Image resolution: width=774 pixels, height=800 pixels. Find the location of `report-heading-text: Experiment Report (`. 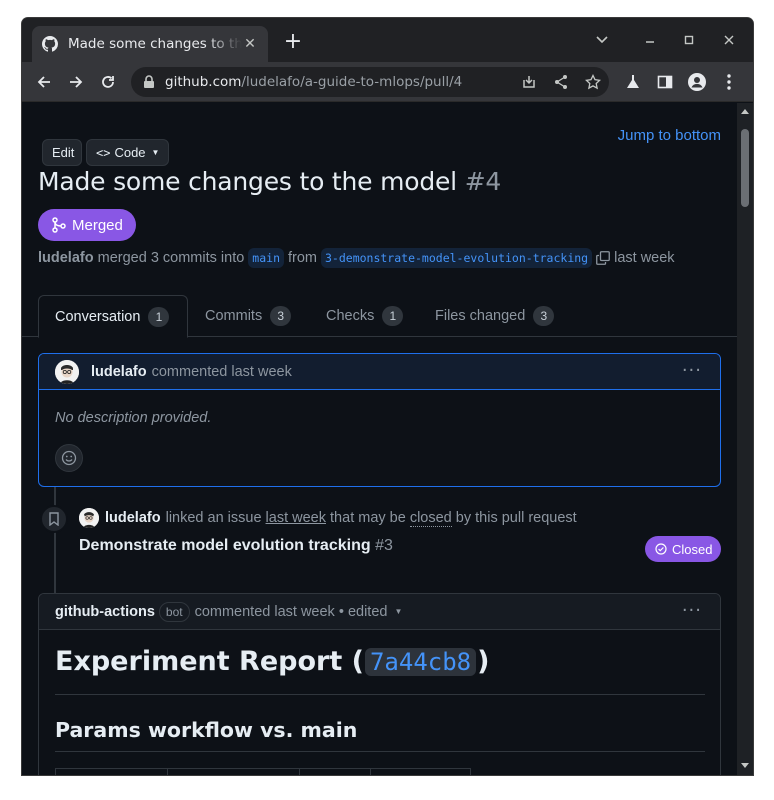

report-heading-text: Experiment Report ( is located at coordinates (209, 661).